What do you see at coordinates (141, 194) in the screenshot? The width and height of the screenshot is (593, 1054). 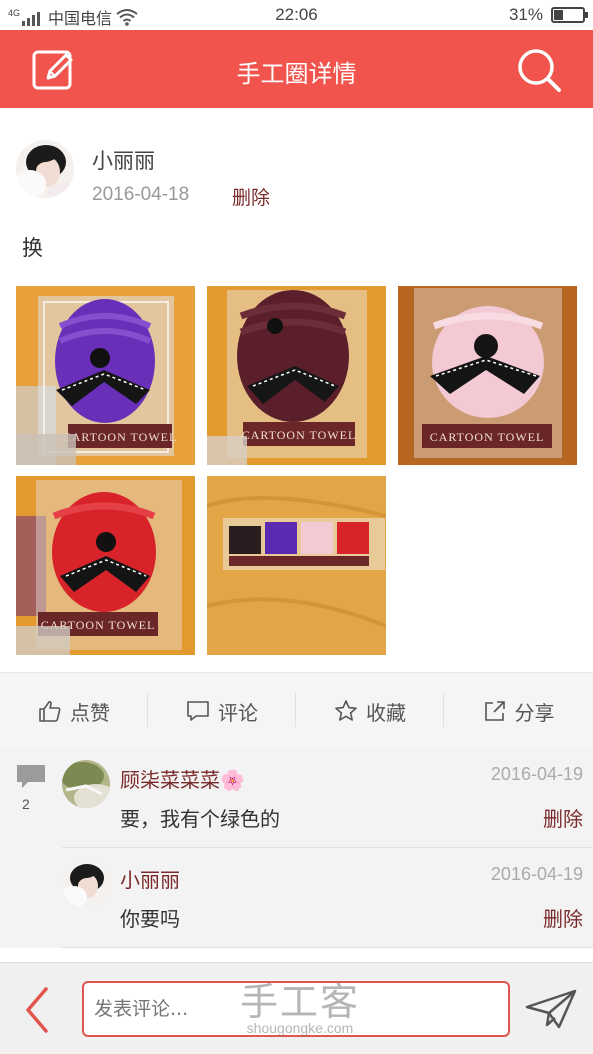 I see `post-date: 2016-04-18` at bounding box center [141, 194].